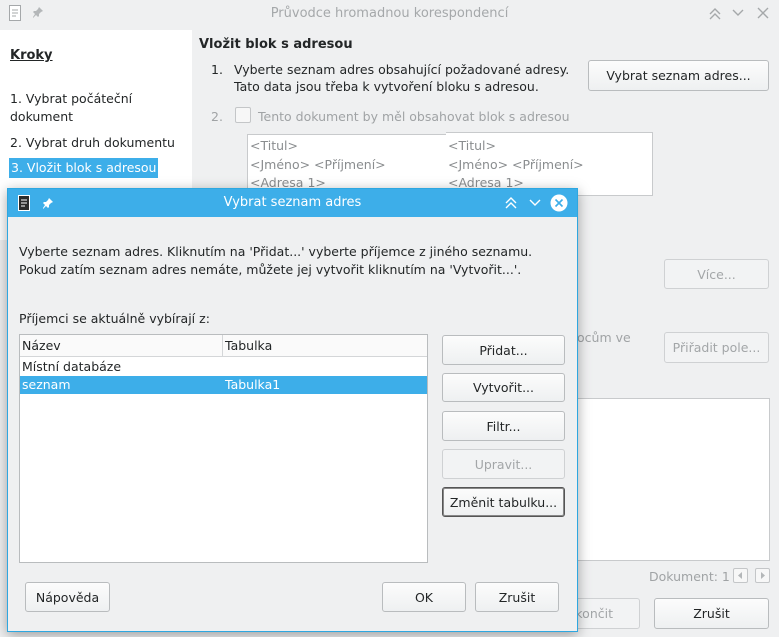 This screenshot has height=637, width=779. What do you see at coordinates (274, 145) in the screenshot?
I see `preview1-line: <Titul>` at bounding box center [274, 145].